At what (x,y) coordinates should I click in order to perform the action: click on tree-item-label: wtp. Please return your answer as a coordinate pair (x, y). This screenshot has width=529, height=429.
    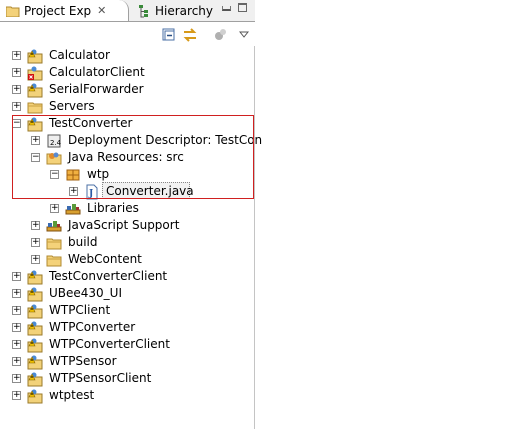
    Looking at the image, I should click on (98, 174).